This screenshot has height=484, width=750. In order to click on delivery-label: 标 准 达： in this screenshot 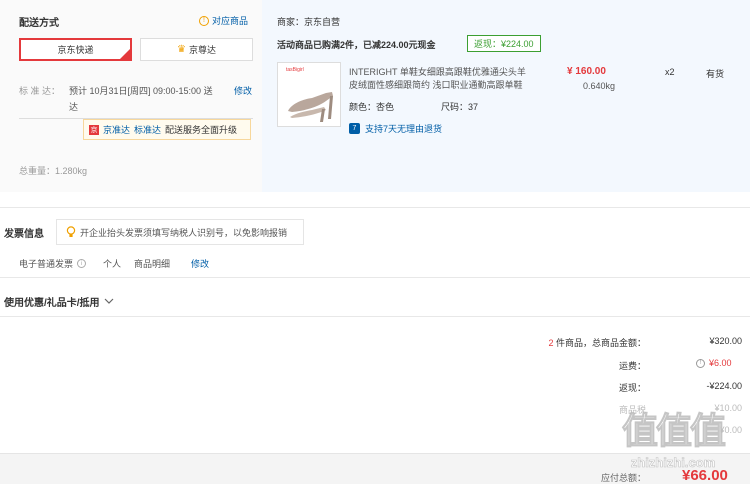, I will do `click(40, 91)`.